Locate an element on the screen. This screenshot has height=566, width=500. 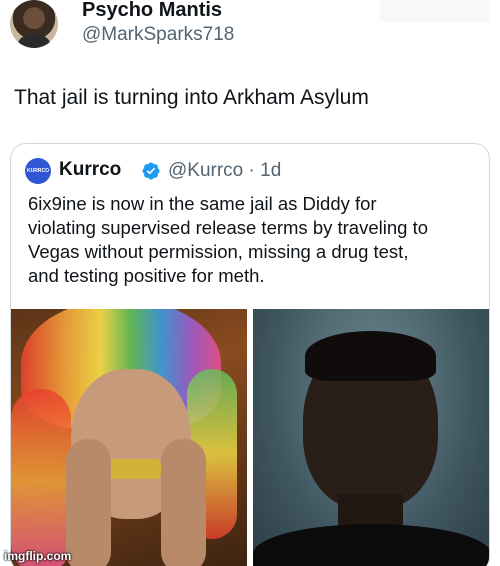
author-avatar is located at coordinates (34, 24).